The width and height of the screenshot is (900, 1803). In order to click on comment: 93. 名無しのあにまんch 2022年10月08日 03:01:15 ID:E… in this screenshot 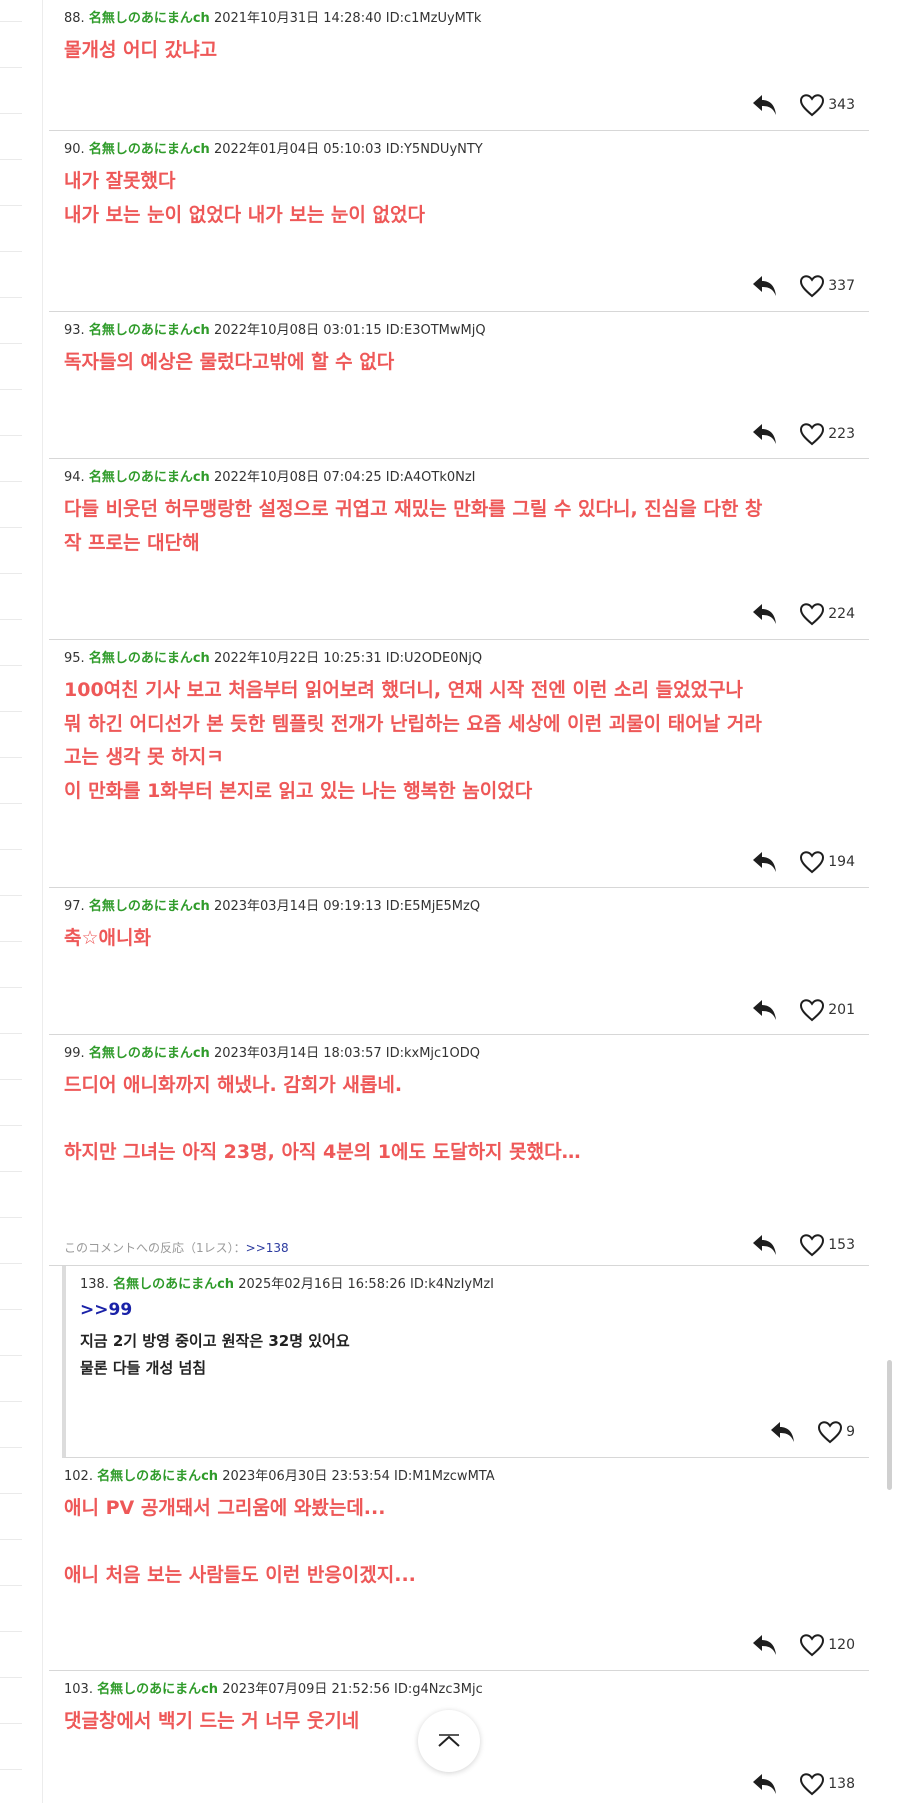, I will do `click(459, 385)`.